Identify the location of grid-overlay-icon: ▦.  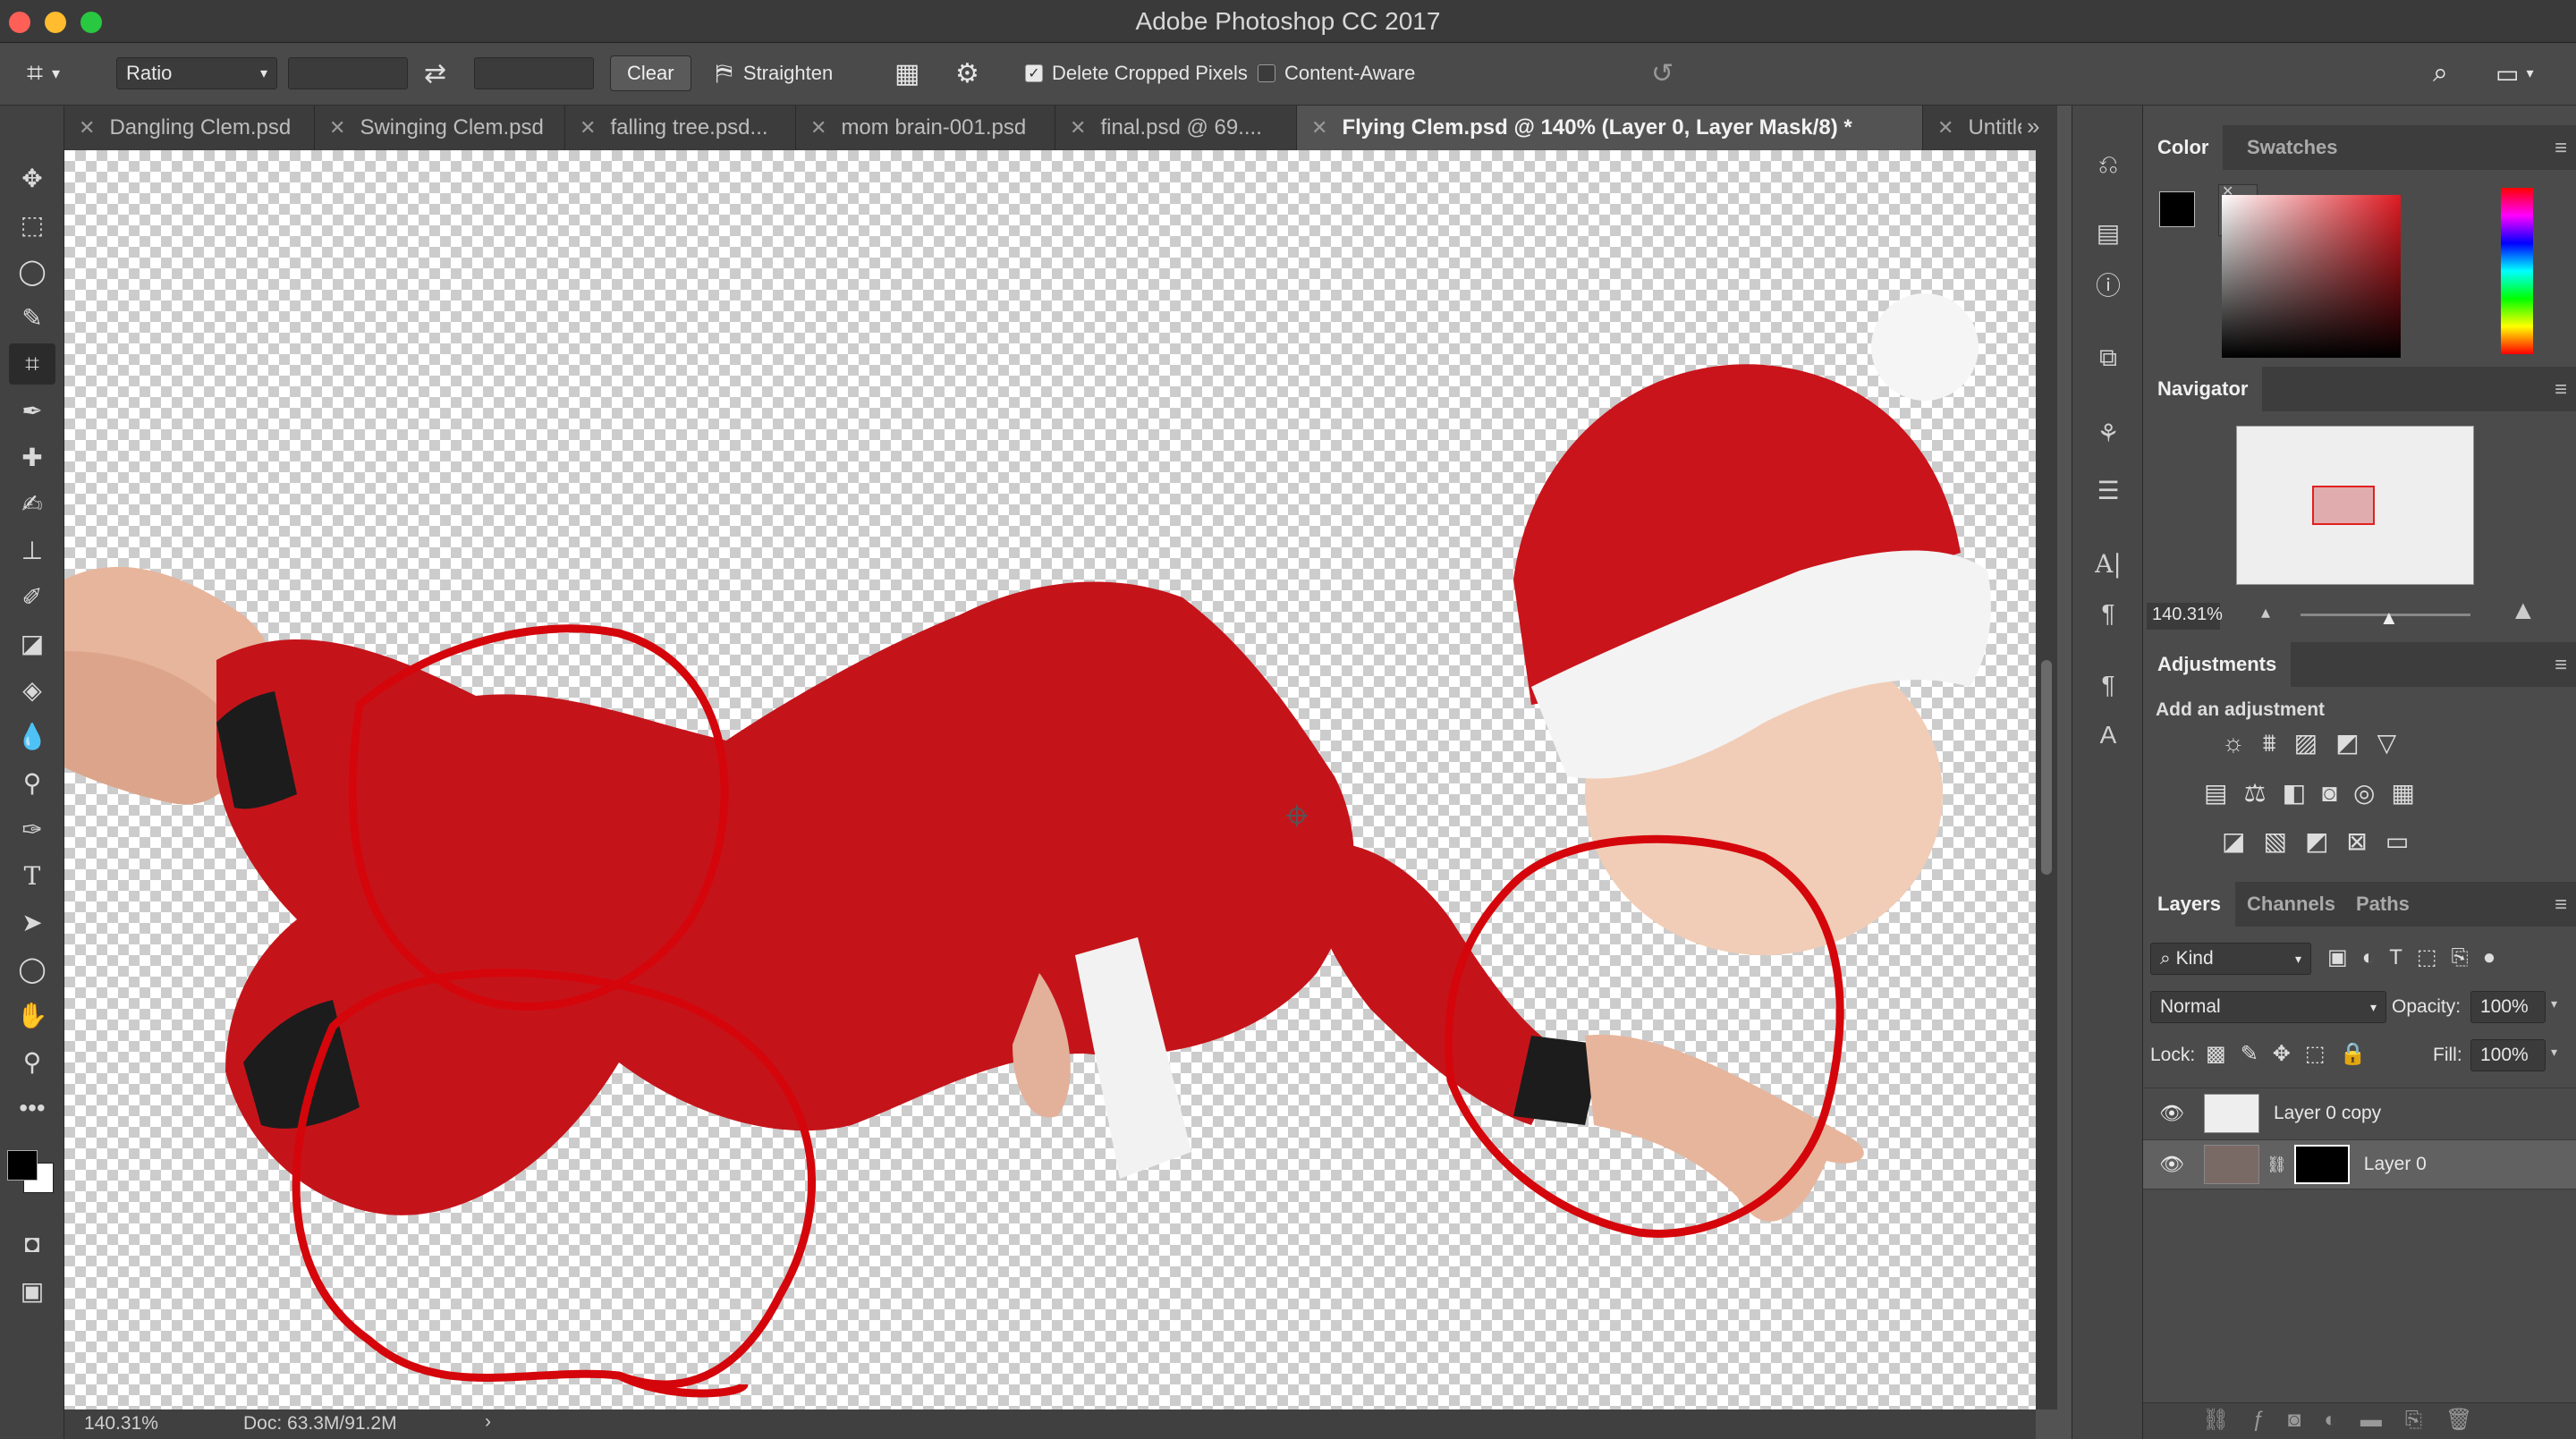
(906, 74).